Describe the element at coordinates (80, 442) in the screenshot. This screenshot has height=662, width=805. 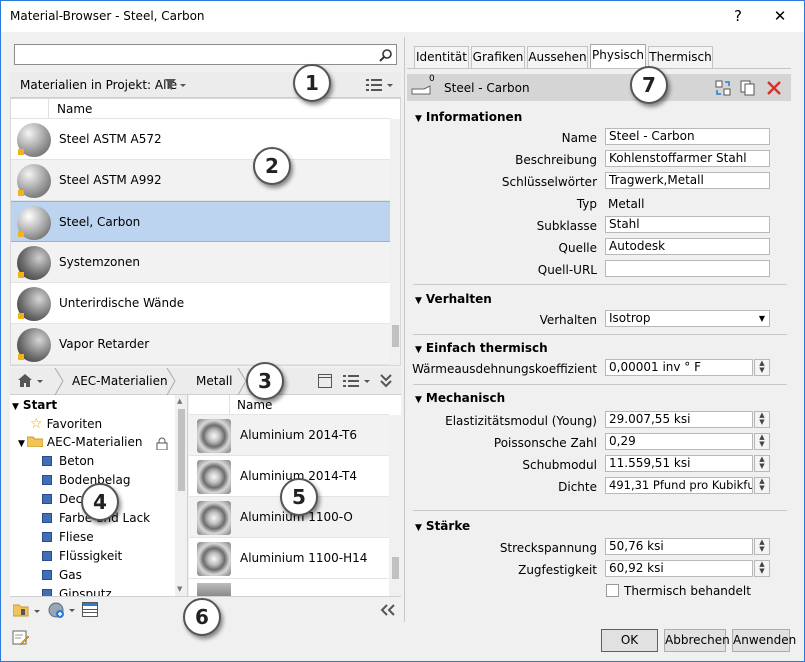
I see `tree-item-library: ▼ AEC-Materialien` at that location.